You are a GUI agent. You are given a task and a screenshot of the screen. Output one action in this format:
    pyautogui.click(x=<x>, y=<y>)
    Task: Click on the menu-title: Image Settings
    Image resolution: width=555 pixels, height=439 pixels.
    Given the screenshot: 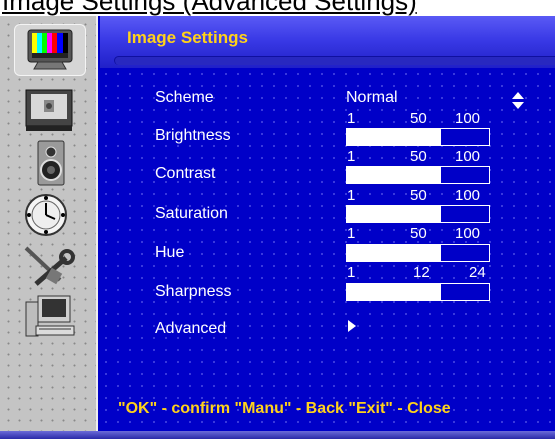 What is the action you would take?
    pyautogui.click(x=187, y=37)
    